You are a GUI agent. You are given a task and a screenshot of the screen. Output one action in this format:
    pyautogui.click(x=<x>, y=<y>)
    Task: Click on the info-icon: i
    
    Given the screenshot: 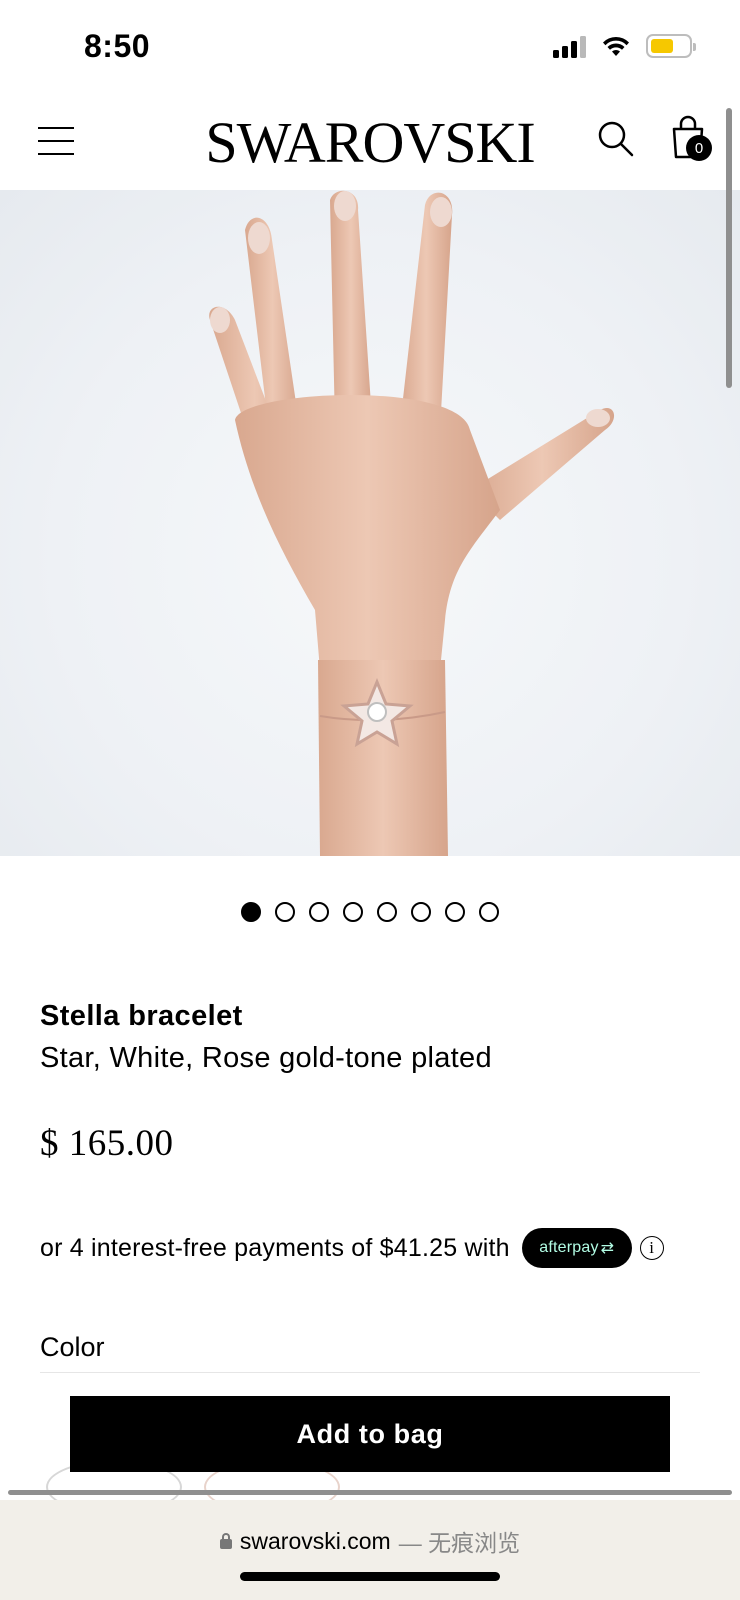 What is the action you would take?
    pyautogui.click(x=651, y=1248)
    